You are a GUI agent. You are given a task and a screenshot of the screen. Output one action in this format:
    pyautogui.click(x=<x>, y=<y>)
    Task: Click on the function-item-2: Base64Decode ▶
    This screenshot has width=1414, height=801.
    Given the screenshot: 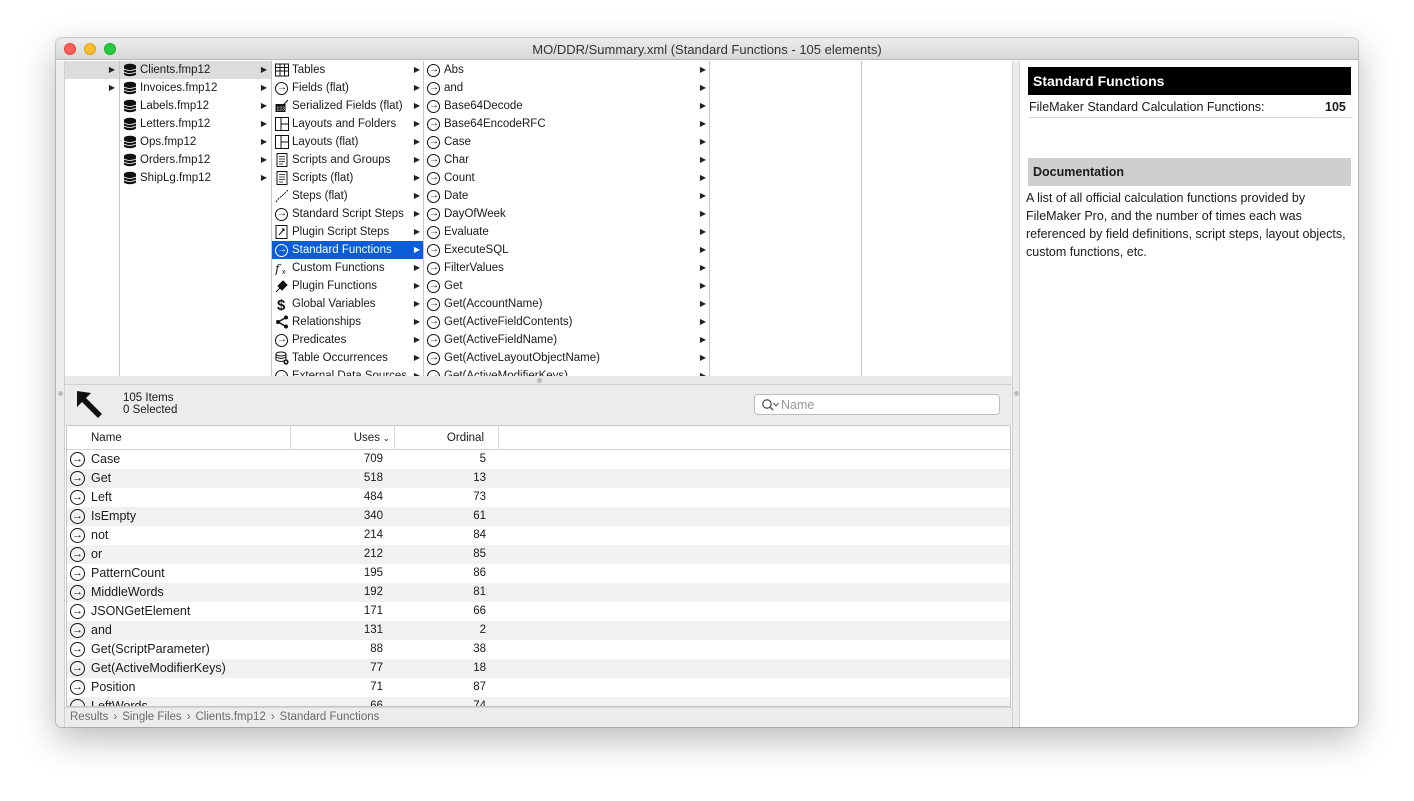 What is the action you would take?
    pyautogui.click(x=566, y=106)
    